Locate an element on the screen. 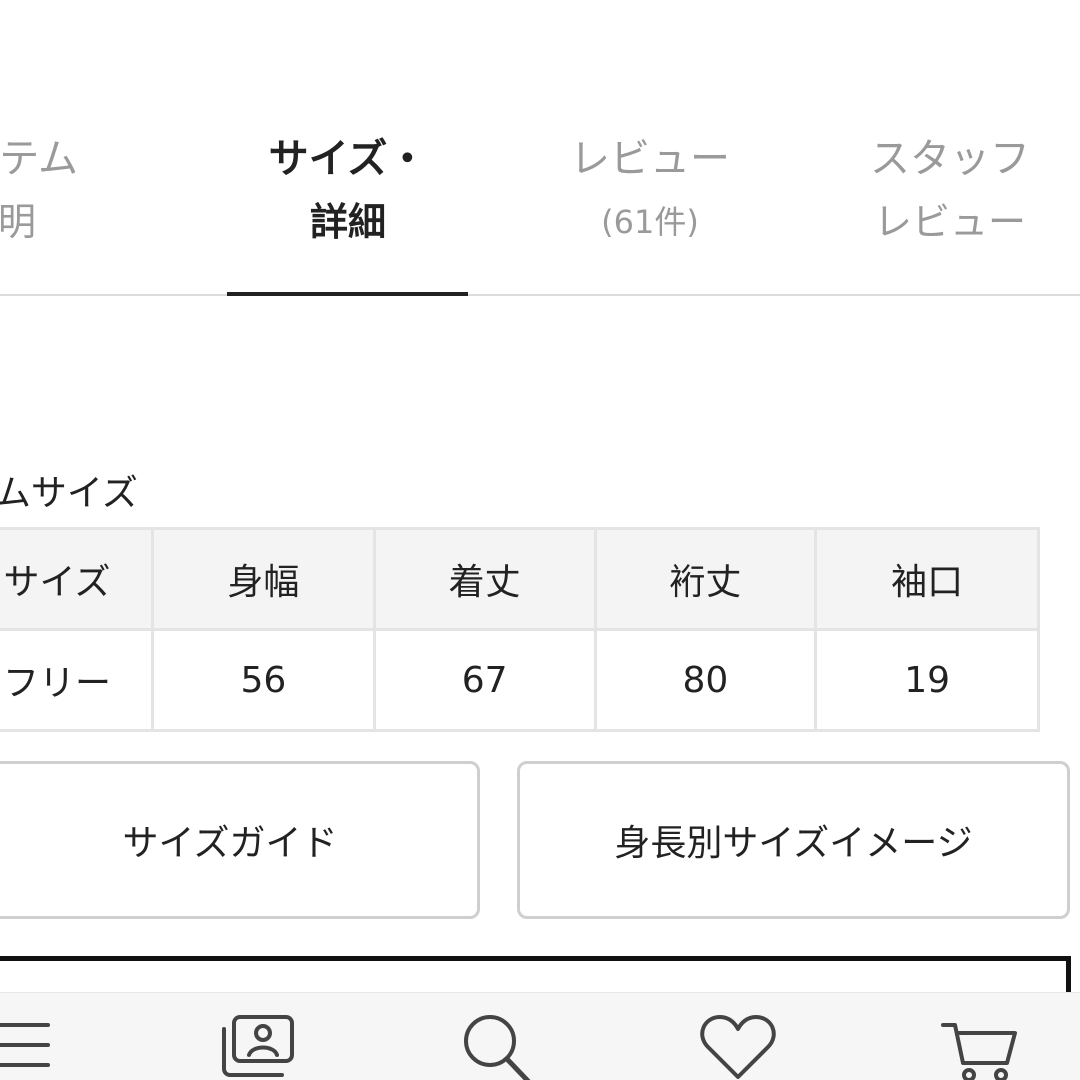 Image resolution: width=1080 pixels, height=1080 pixels. table-row: フリー 56 67 80 19 is located at coordinates (520, 680).